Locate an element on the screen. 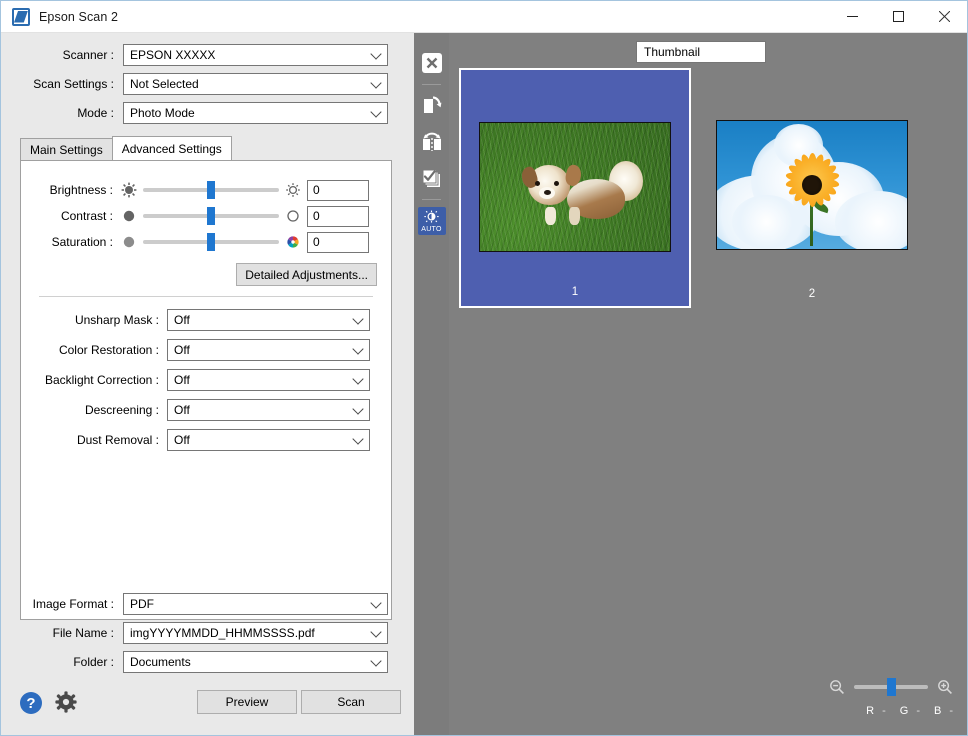 This screenshot has width=968, height=736. mode-row: Mode : Photo Mode is located at coordinates (208, 113).